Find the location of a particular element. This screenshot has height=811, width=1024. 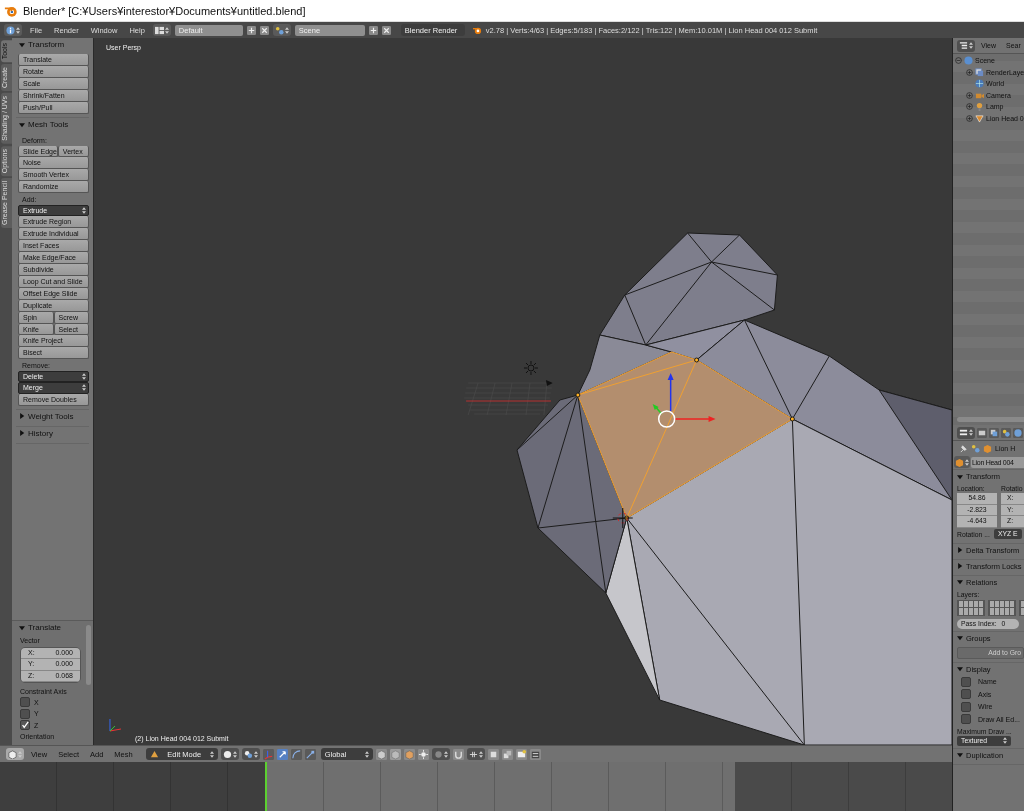

pivot-icon is located at coordinates (248, 754).